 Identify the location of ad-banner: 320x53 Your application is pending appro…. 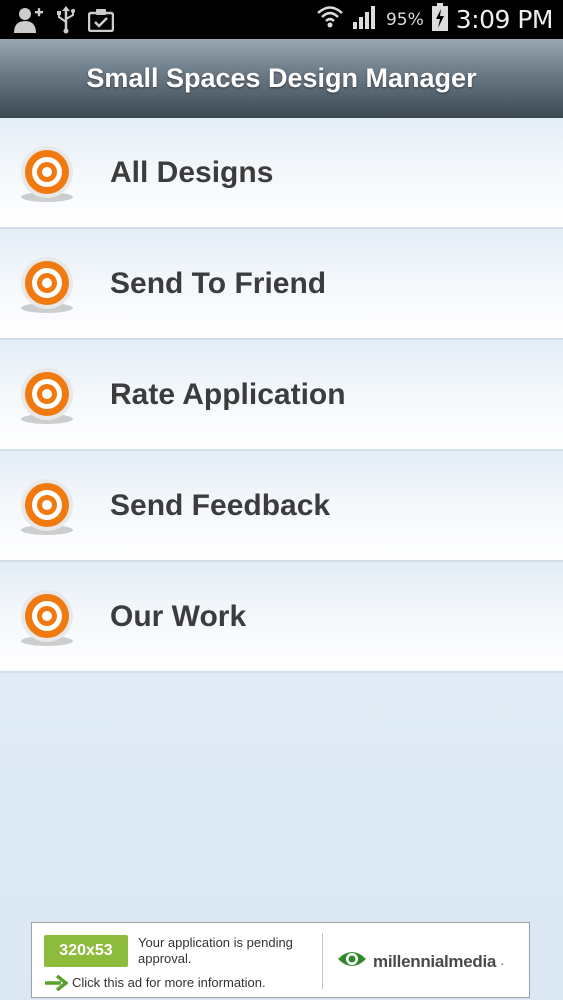
(280, 960).